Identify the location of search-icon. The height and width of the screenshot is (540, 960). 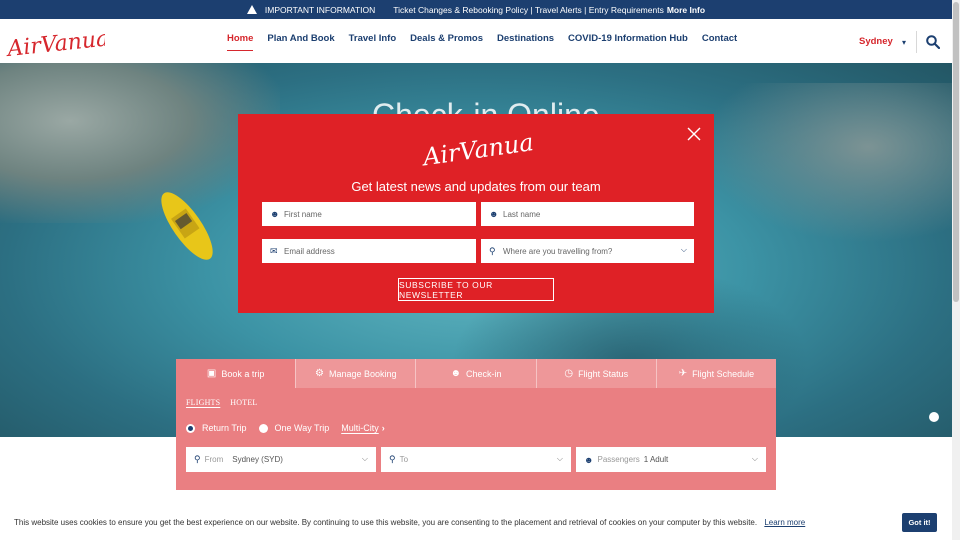
(933, 42).